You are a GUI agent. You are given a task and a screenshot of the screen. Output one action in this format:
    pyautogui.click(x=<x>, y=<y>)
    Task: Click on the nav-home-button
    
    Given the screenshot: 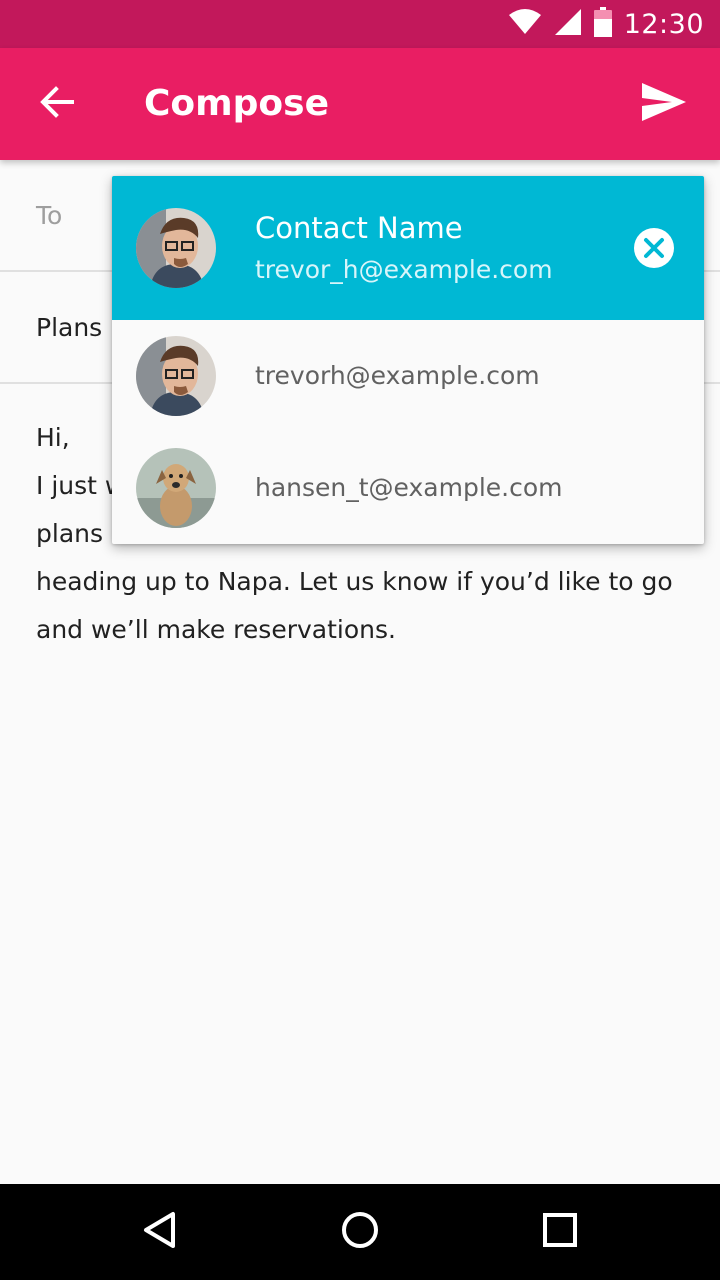 What is the action you would take?
    pyautogui.click(x=360, y=1232)
    